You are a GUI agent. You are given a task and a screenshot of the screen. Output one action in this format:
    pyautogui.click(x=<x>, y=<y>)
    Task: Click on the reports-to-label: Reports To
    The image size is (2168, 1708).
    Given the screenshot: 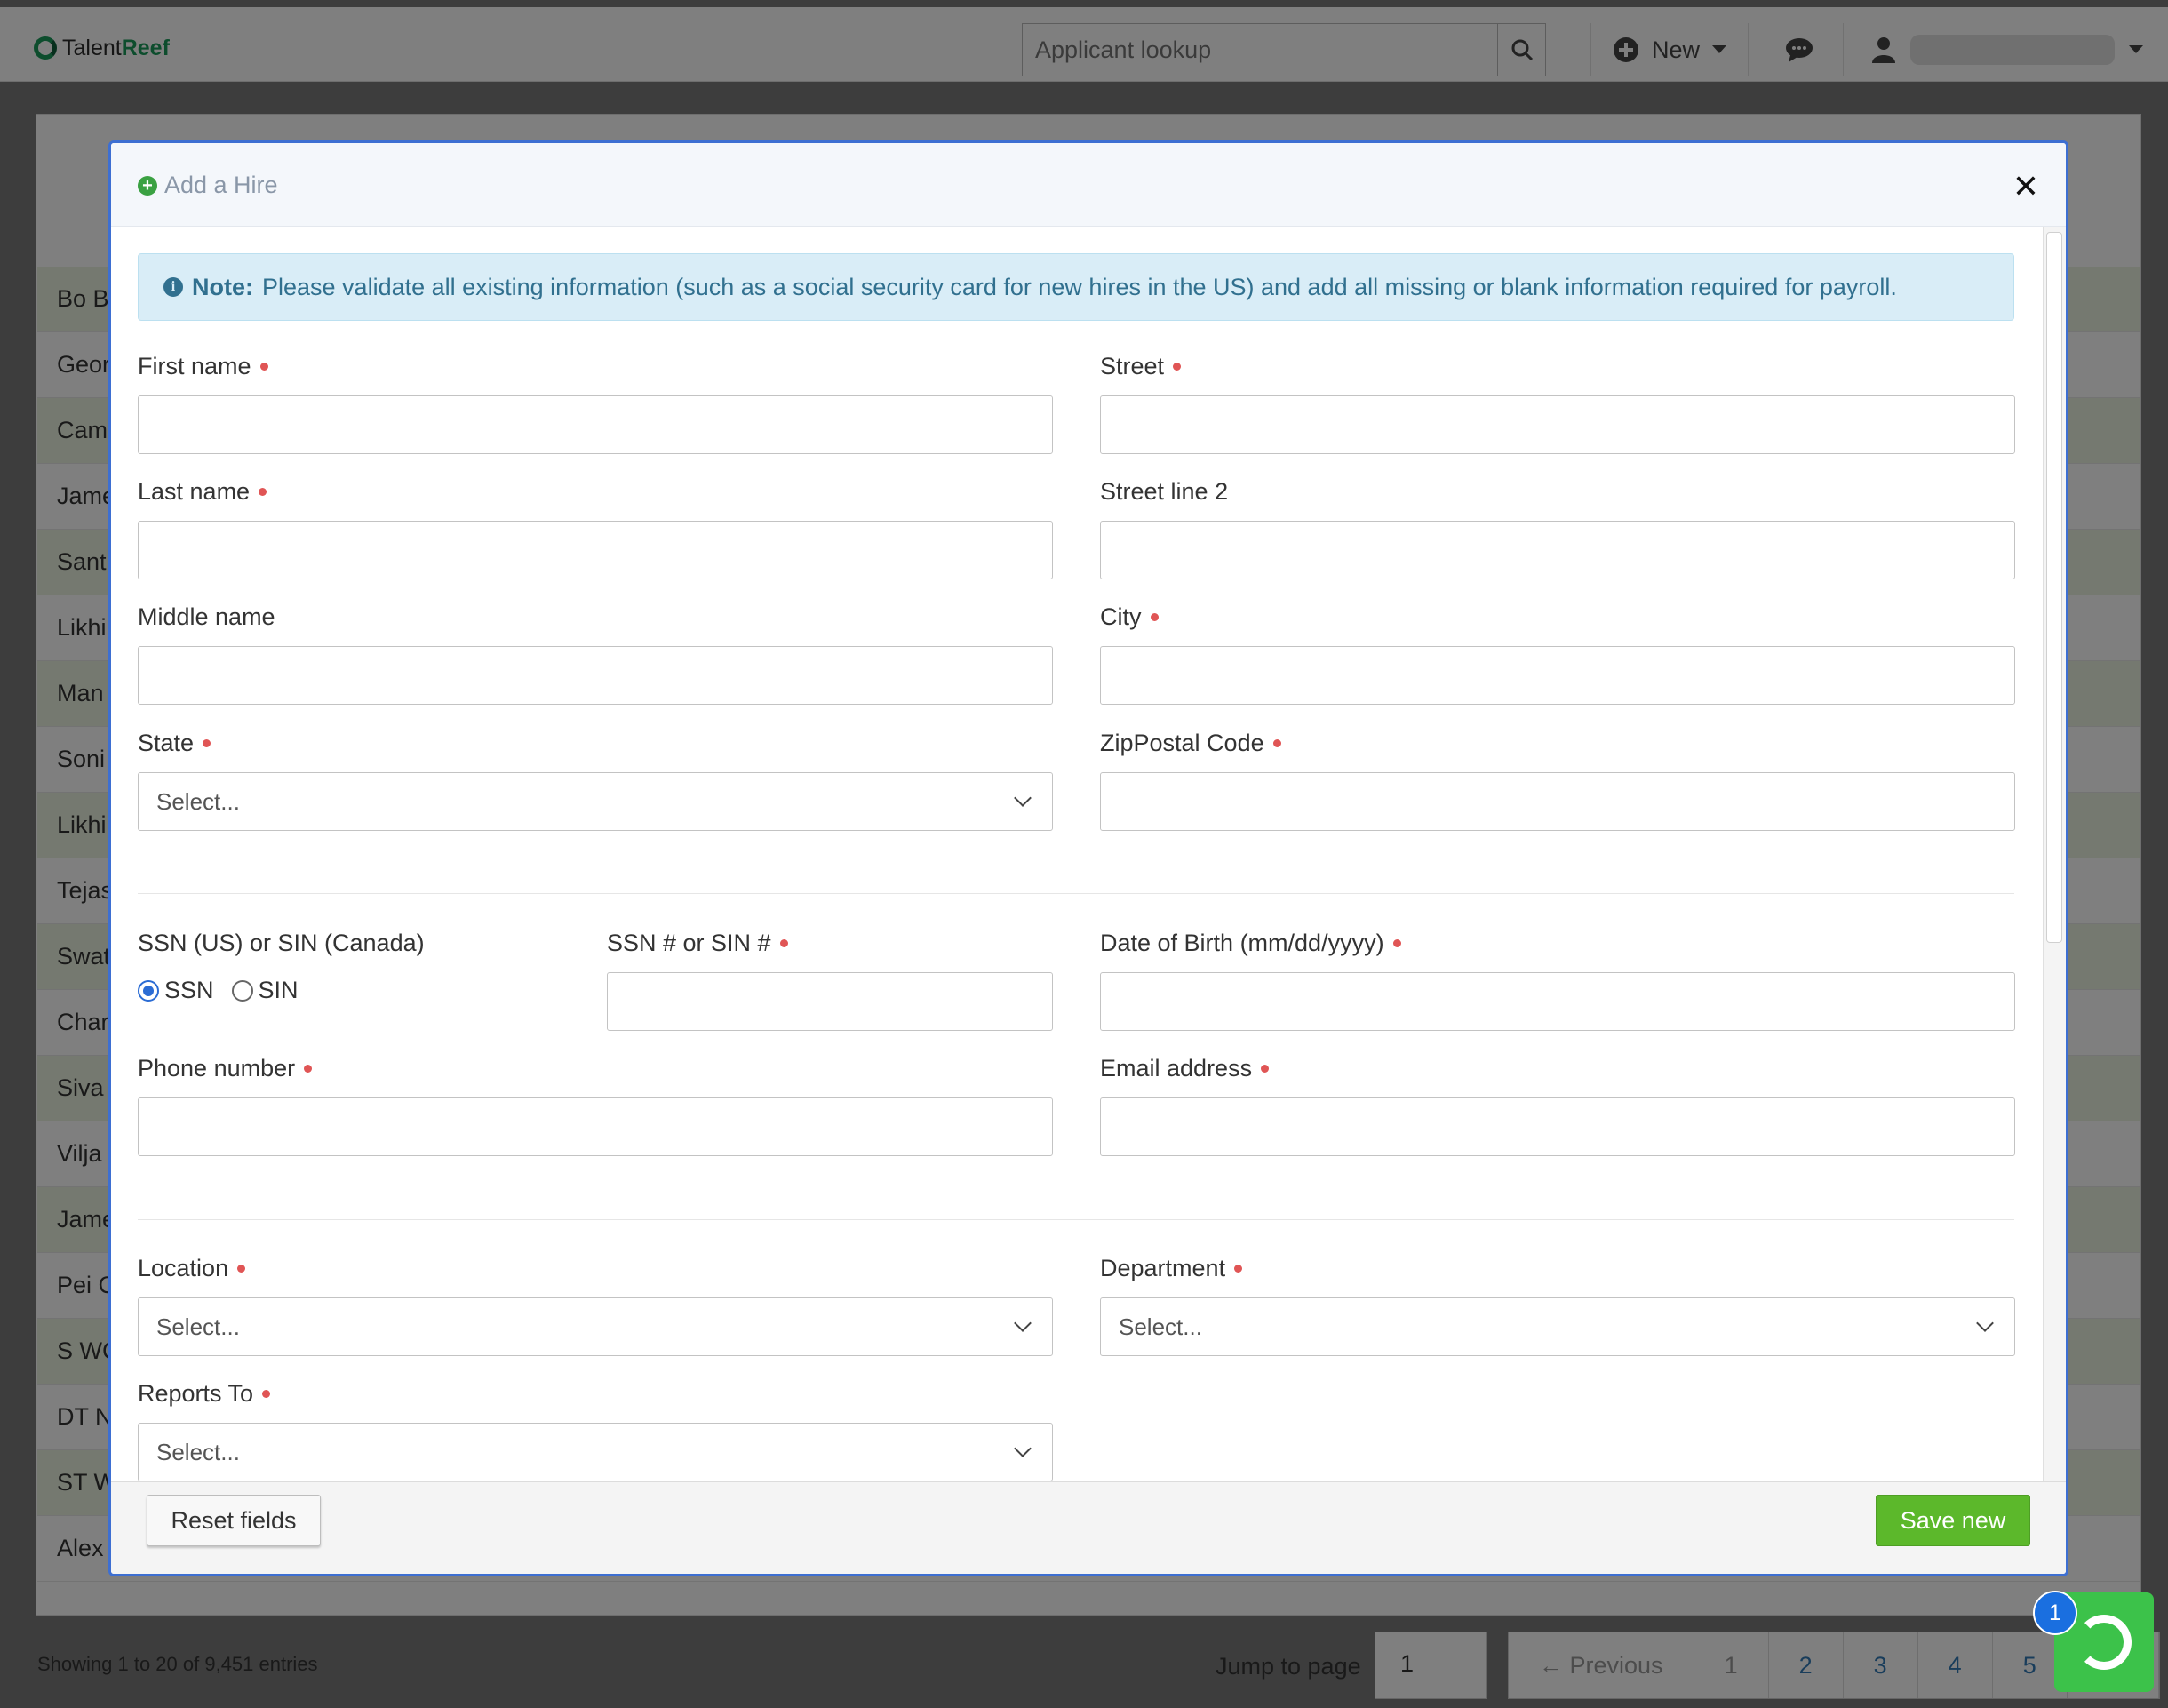 What is the action you would take?
    pyautogui.click(x=205, y=1394)
    